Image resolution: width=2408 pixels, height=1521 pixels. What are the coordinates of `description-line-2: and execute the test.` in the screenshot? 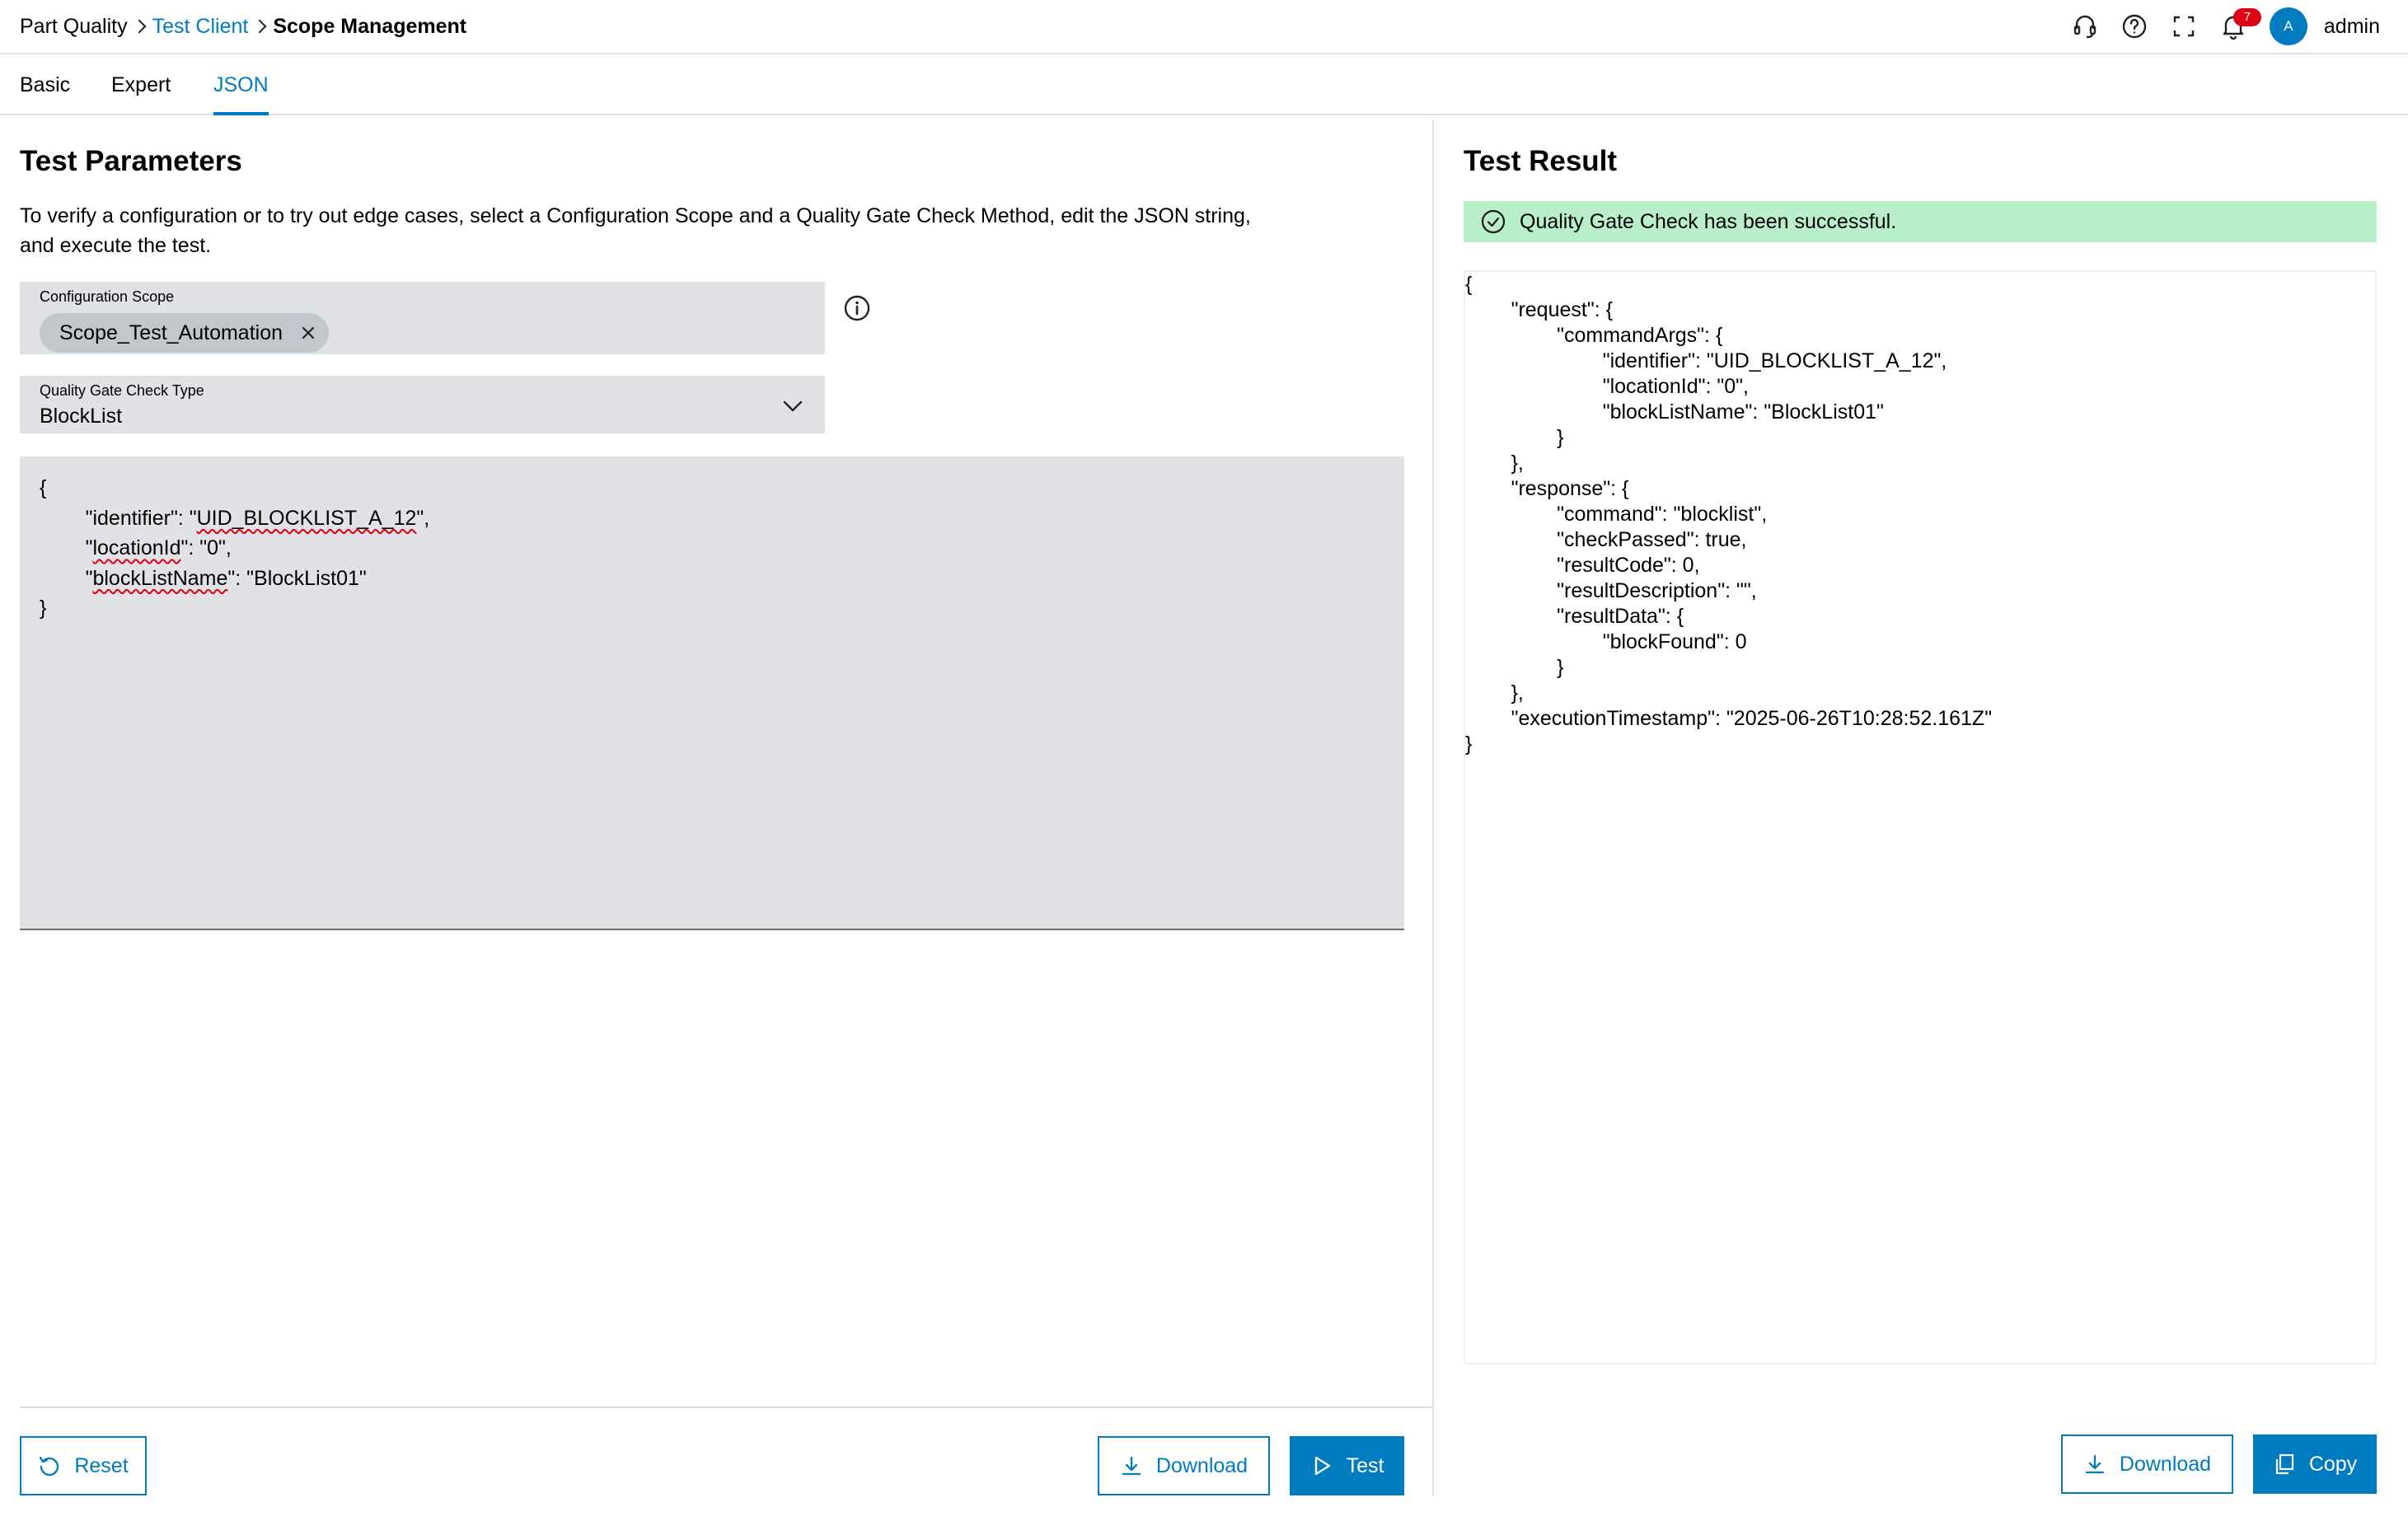 It's located at (116, 245).